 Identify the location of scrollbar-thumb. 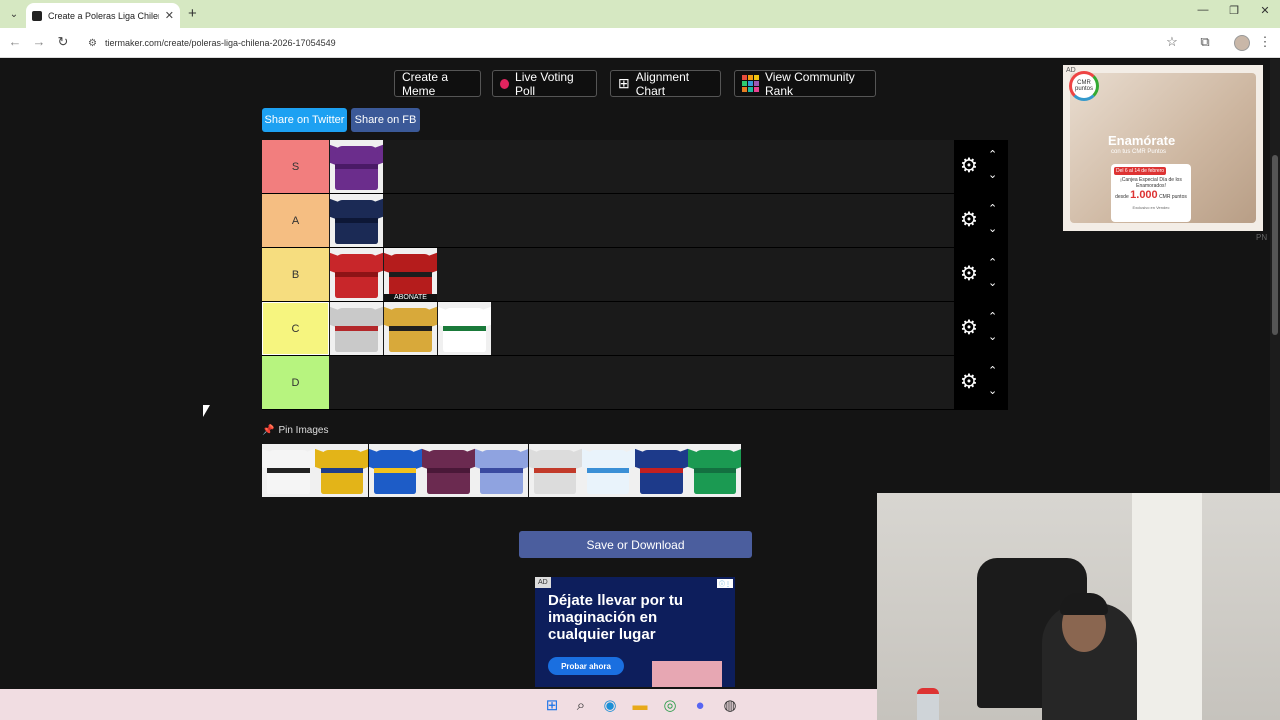
(1275, 245).